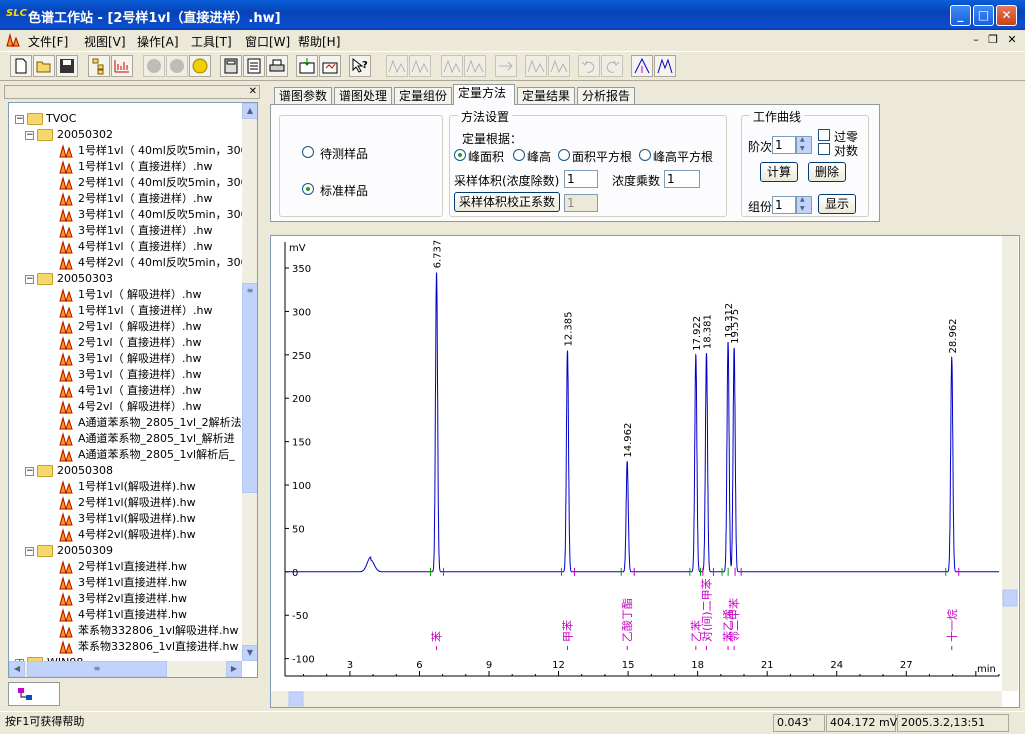  I want to click on log-checkbox, so click(824, 149).